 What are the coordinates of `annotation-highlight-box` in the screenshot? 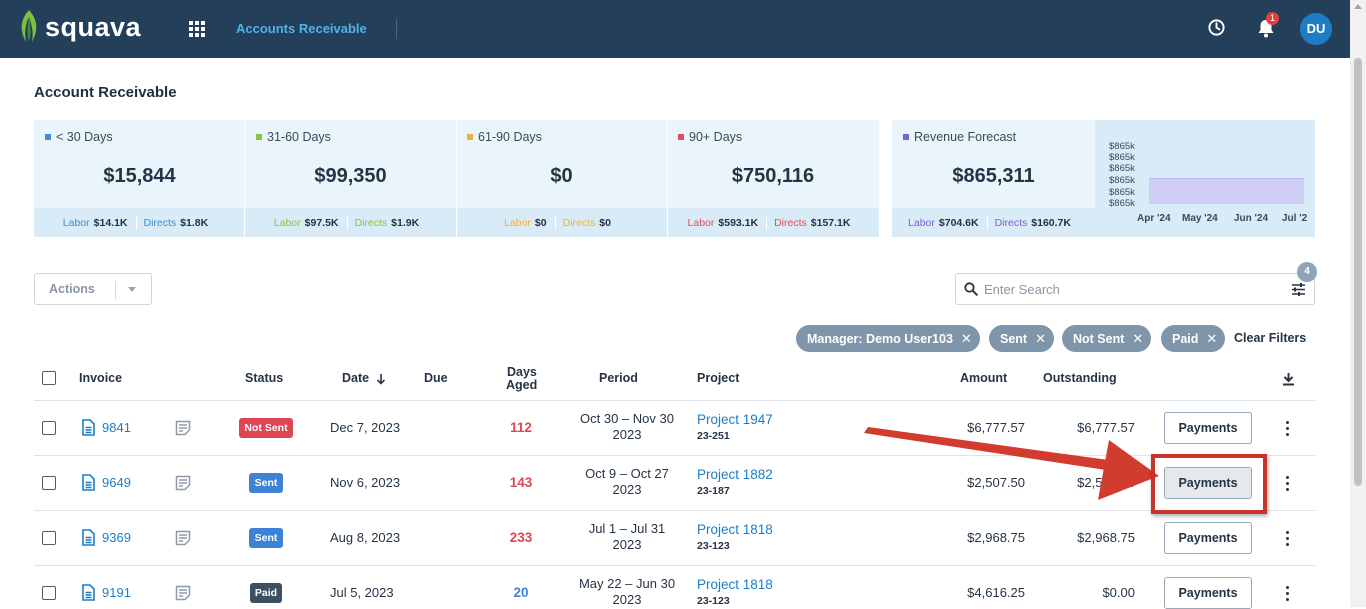 It's located at (1209, 484).